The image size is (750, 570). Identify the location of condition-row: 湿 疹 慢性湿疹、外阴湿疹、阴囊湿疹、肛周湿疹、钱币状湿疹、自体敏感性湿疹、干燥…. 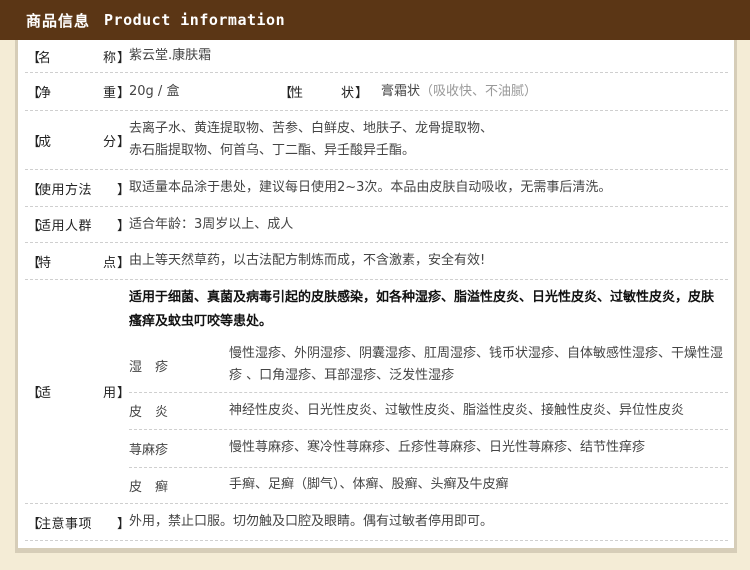
(428, 365).